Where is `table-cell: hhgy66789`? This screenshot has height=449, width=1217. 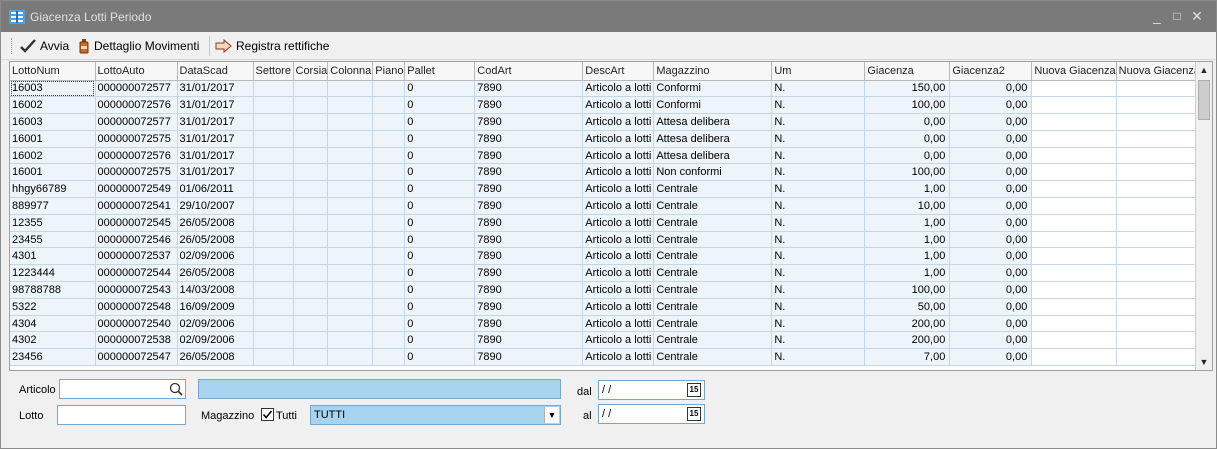
table-cell: hhgy66789 is located at coordinates (53, 189).